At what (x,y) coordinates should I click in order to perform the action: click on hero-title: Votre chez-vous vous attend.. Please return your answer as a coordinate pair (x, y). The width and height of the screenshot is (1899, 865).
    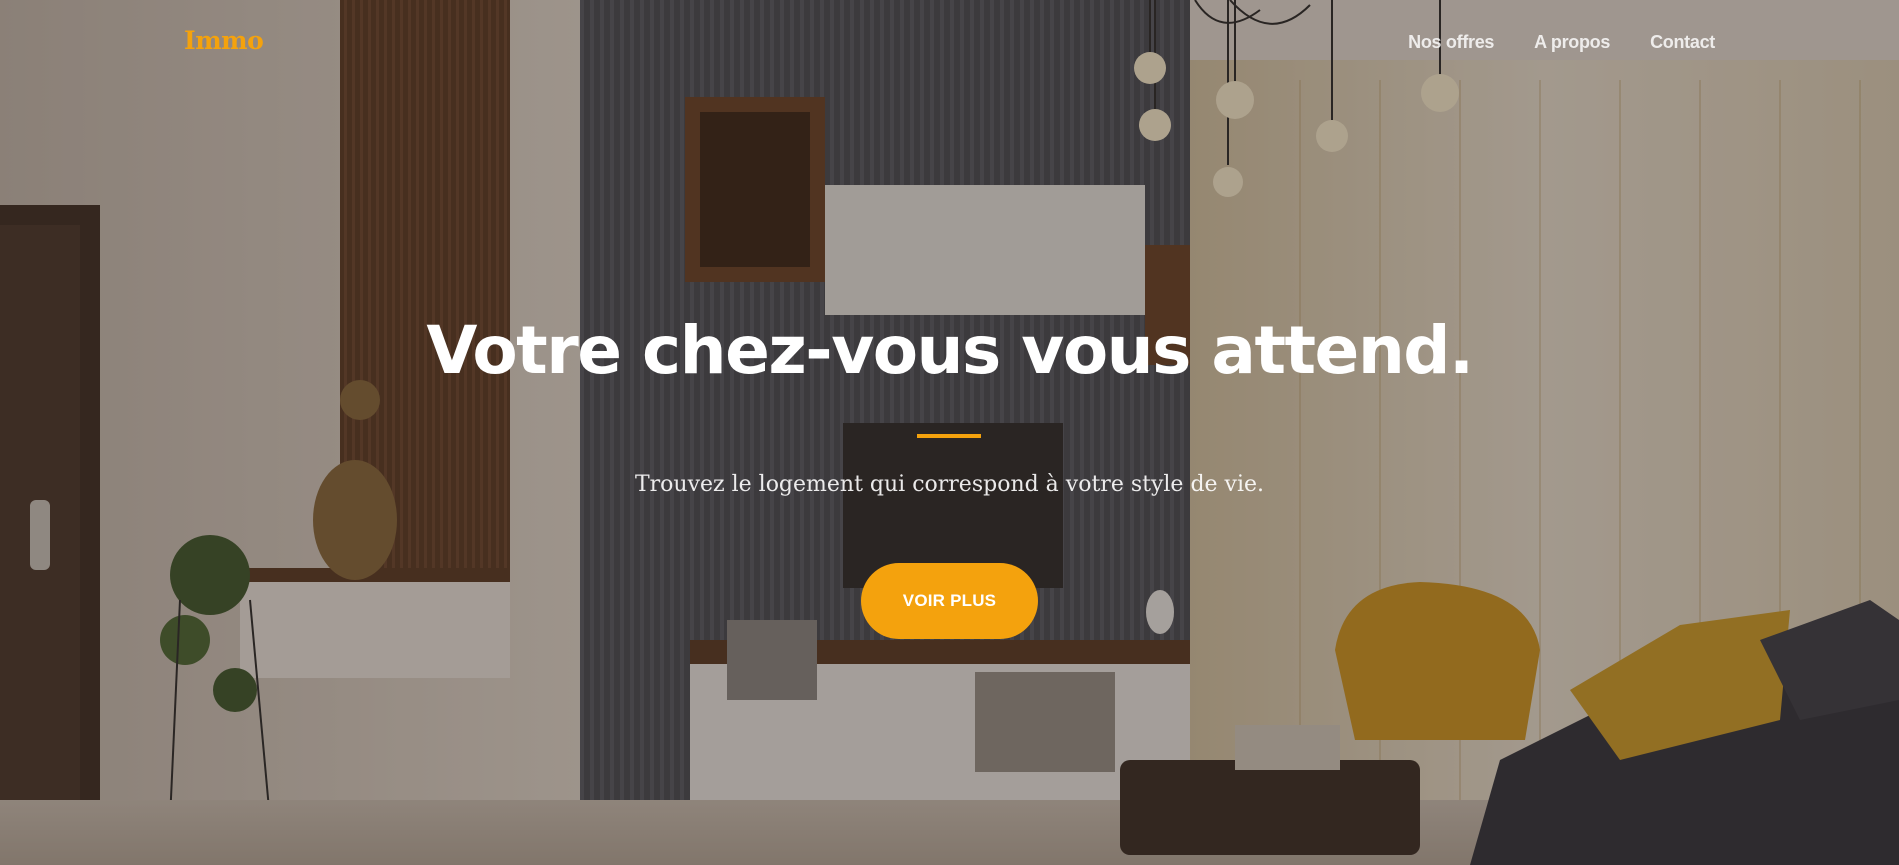
    Looking at the image, I should click on (950, 350).